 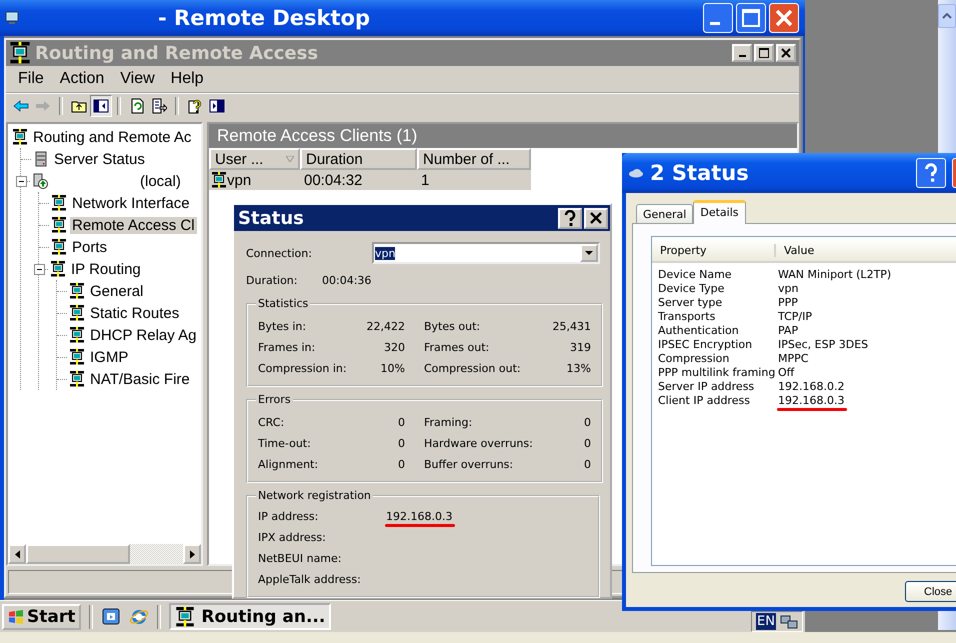 I want to click on column-header: Duration, so click(x=358, y=159).